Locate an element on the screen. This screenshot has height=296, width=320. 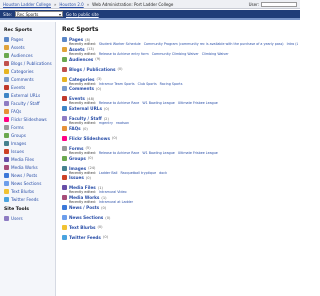
content-type-link: Issues is located at coordinates (76, 177).